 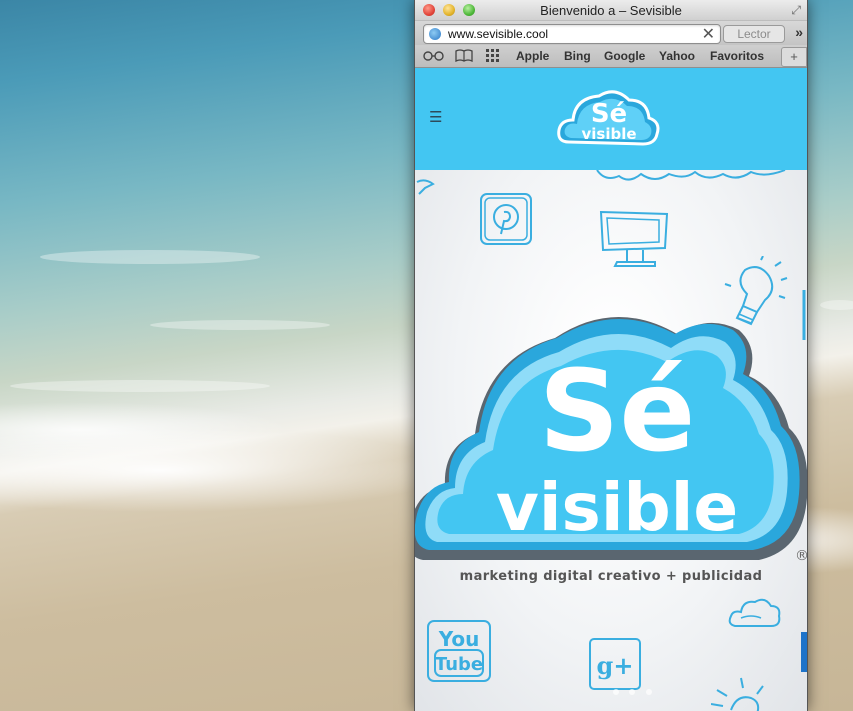 What do you see at coordinates (493, 57) in the screenshot?
I see `top-sites-grid-icon` at bounding box center [493, 57].